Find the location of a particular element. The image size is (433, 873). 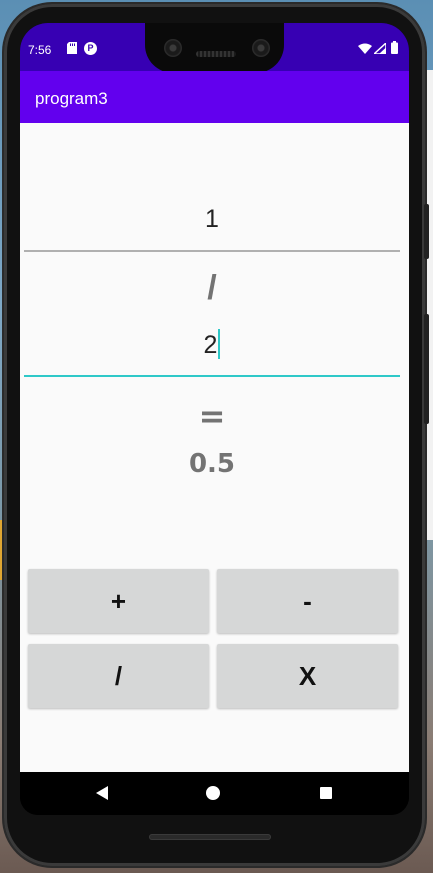

text-cursor is located at coordinates (219, 344).